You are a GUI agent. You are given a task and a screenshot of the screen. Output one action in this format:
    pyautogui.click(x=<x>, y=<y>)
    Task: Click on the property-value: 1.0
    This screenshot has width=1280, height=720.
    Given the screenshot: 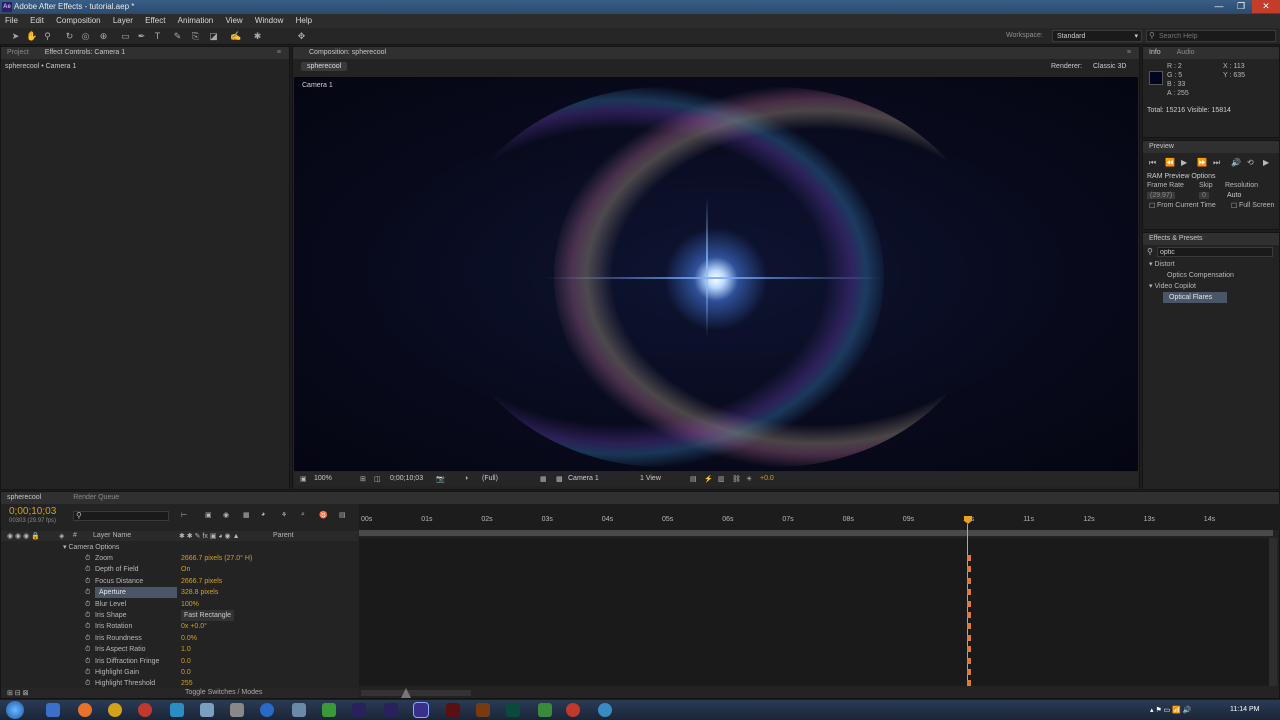 What is the action you would take?
    pyautogui.click(x=186, y=649)
    